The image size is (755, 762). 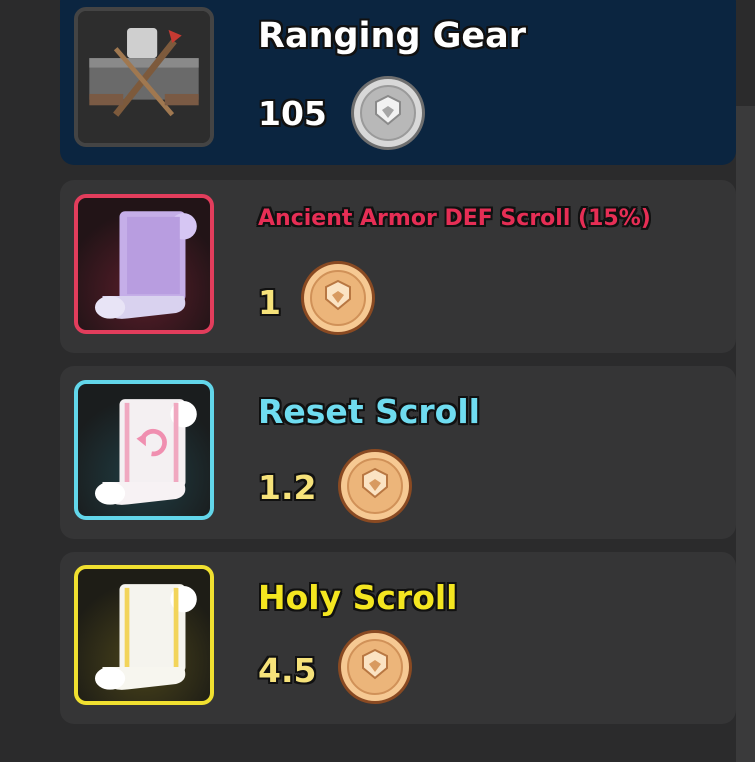 I want to click on holy-scroll-icon, so click(x=145, y=637).